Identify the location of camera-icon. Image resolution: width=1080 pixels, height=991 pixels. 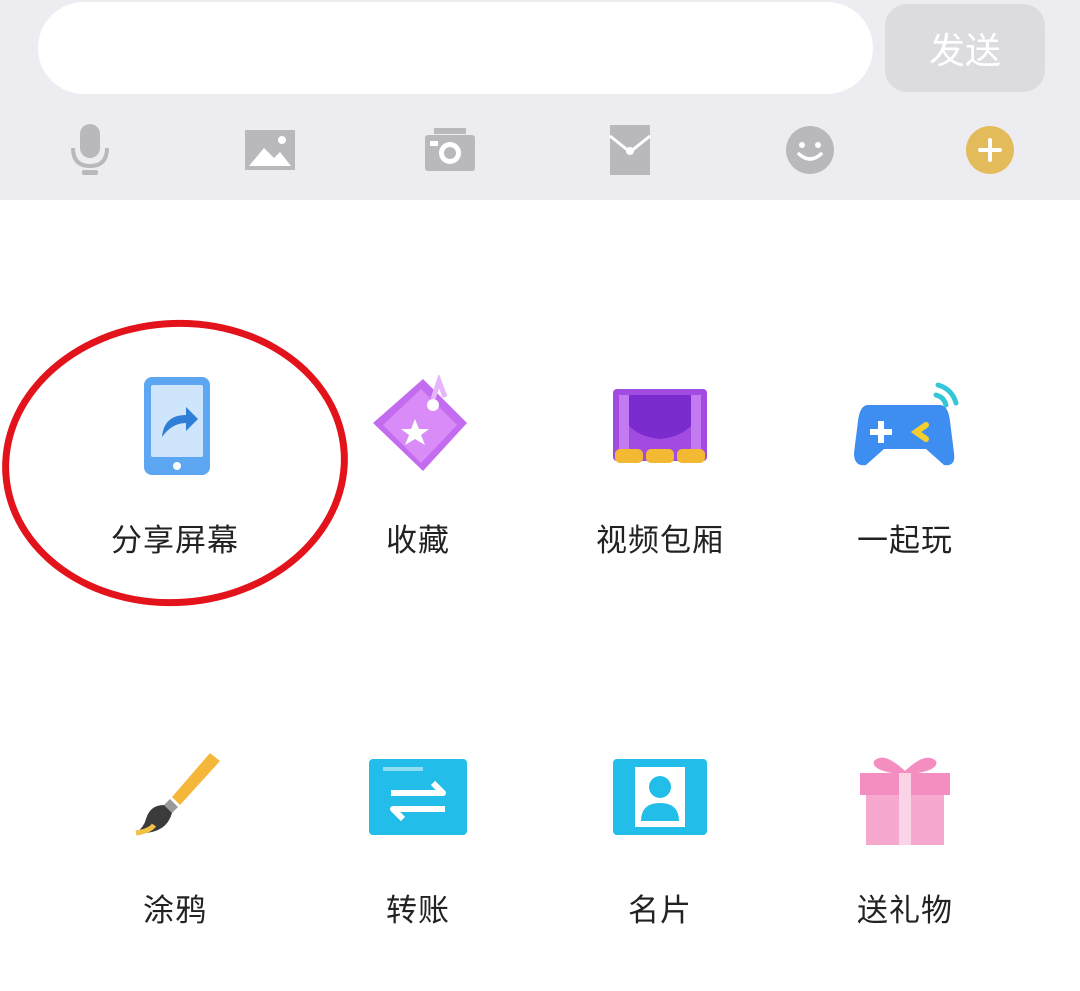
(450, 150).